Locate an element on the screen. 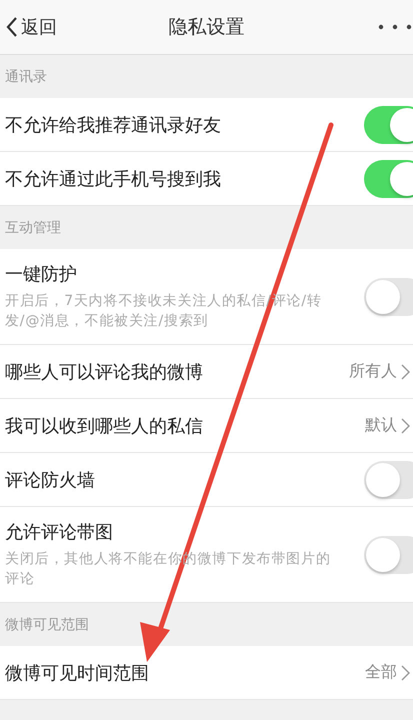 This screenshot has width=413, height=720. setting-value: 默认 is located at coordinates (381, 425).